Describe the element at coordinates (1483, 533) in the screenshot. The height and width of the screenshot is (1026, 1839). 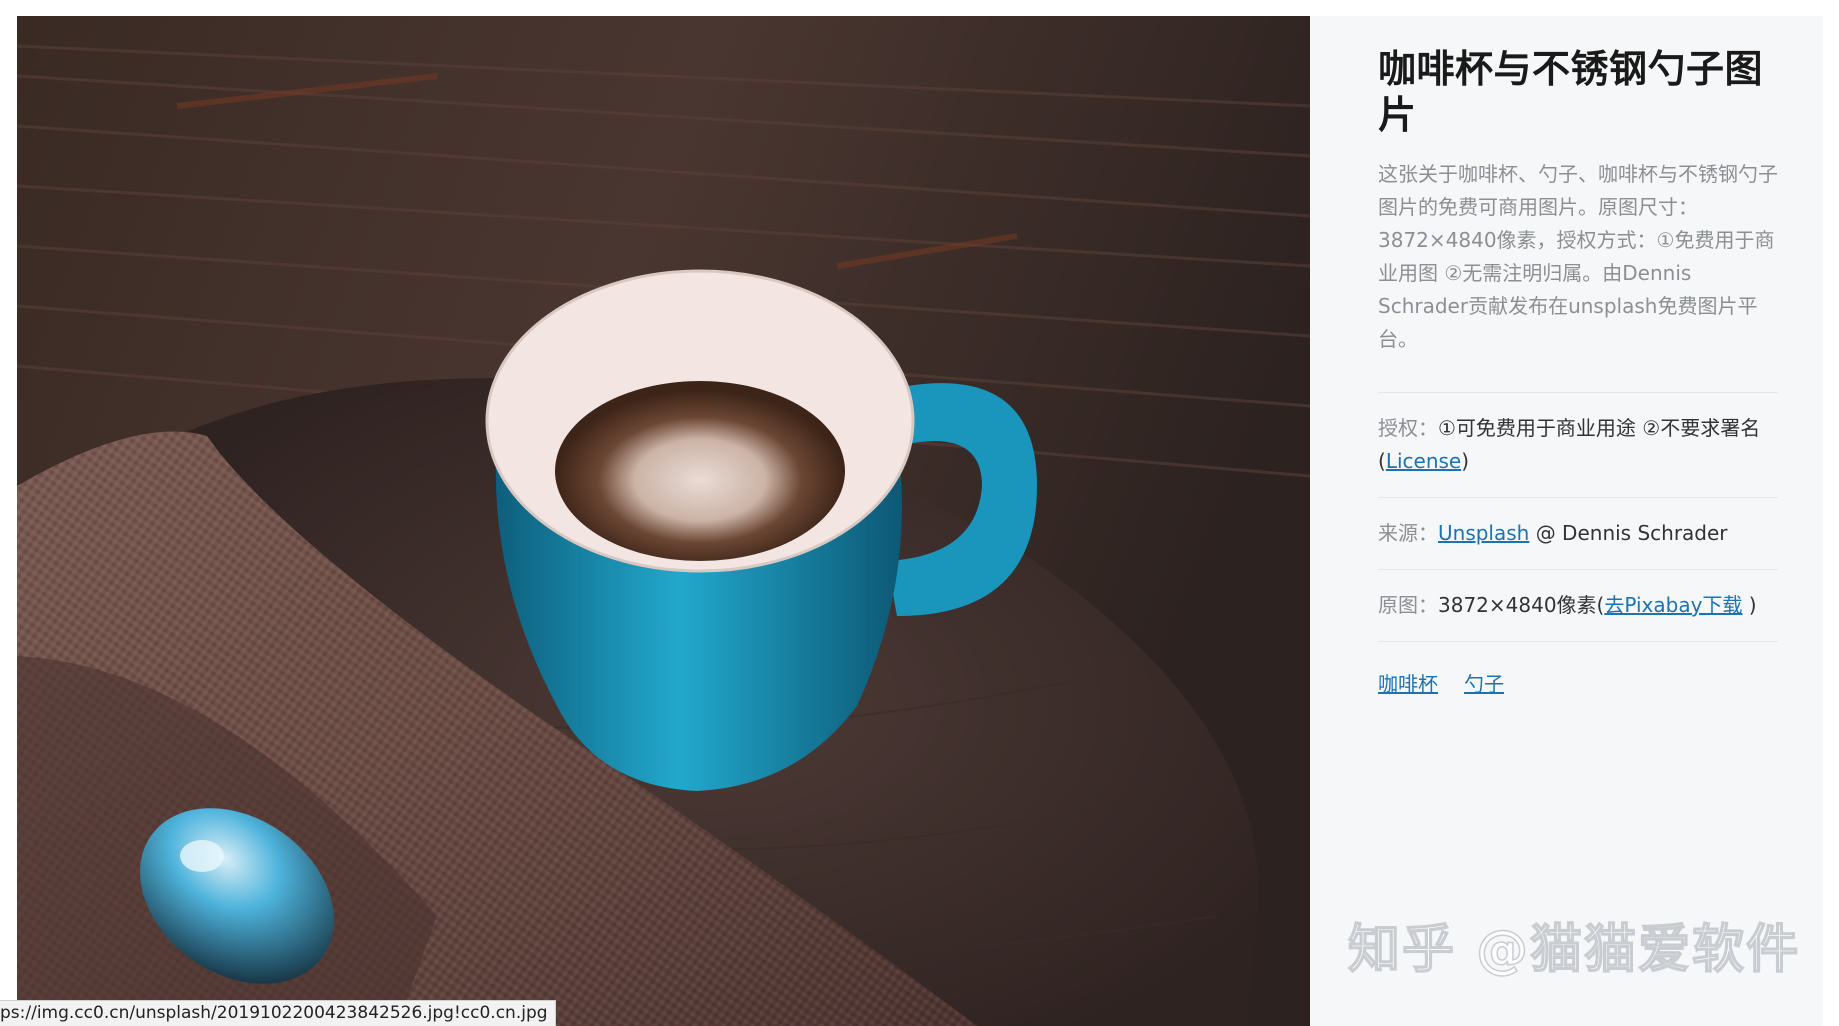
I see `unsplash-link: Unsplash` at that location.